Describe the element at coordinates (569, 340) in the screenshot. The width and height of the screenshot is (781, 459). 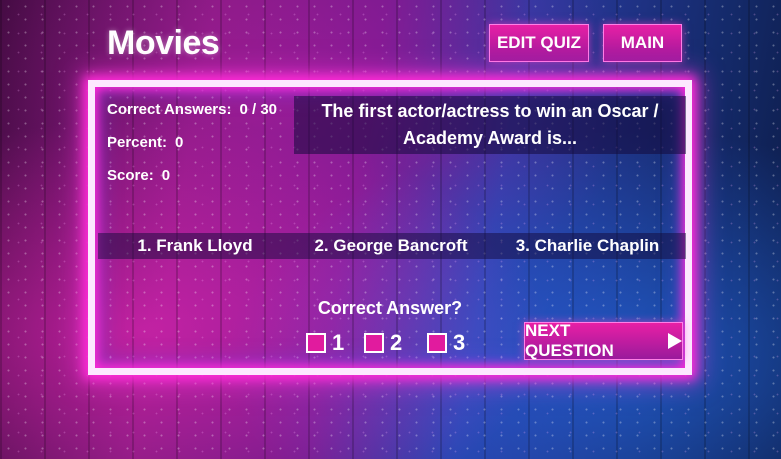
I see `next-question-label: NEXT QUESTION` at that location.